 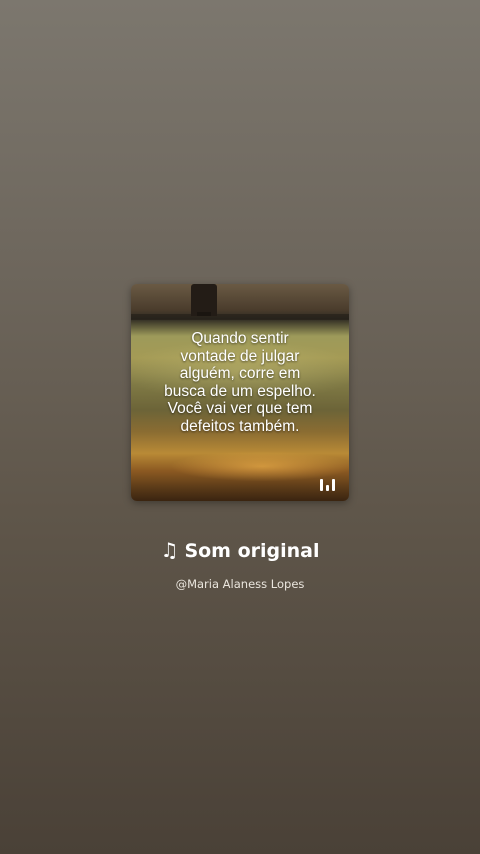 What do you see at coordinates (240, 317) in the screenshot?
I see `horizon-line` at bounding box center [240, 317].